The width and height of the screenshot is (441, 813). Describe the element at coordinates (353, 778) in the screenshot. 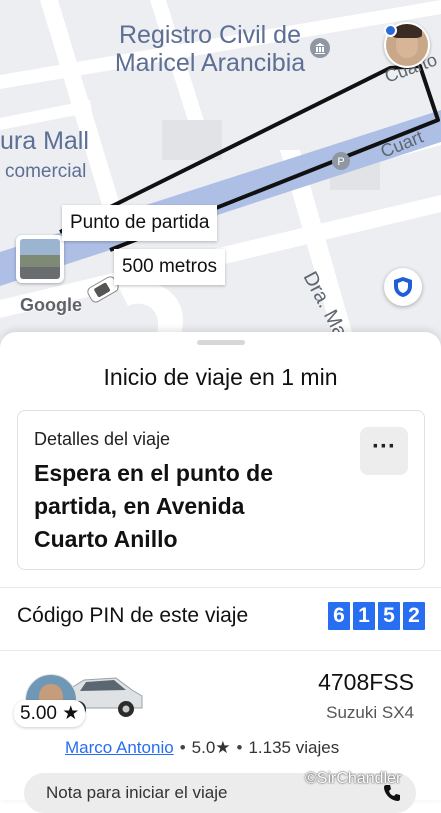

I see `watermark: ©SirChandler` at that location.